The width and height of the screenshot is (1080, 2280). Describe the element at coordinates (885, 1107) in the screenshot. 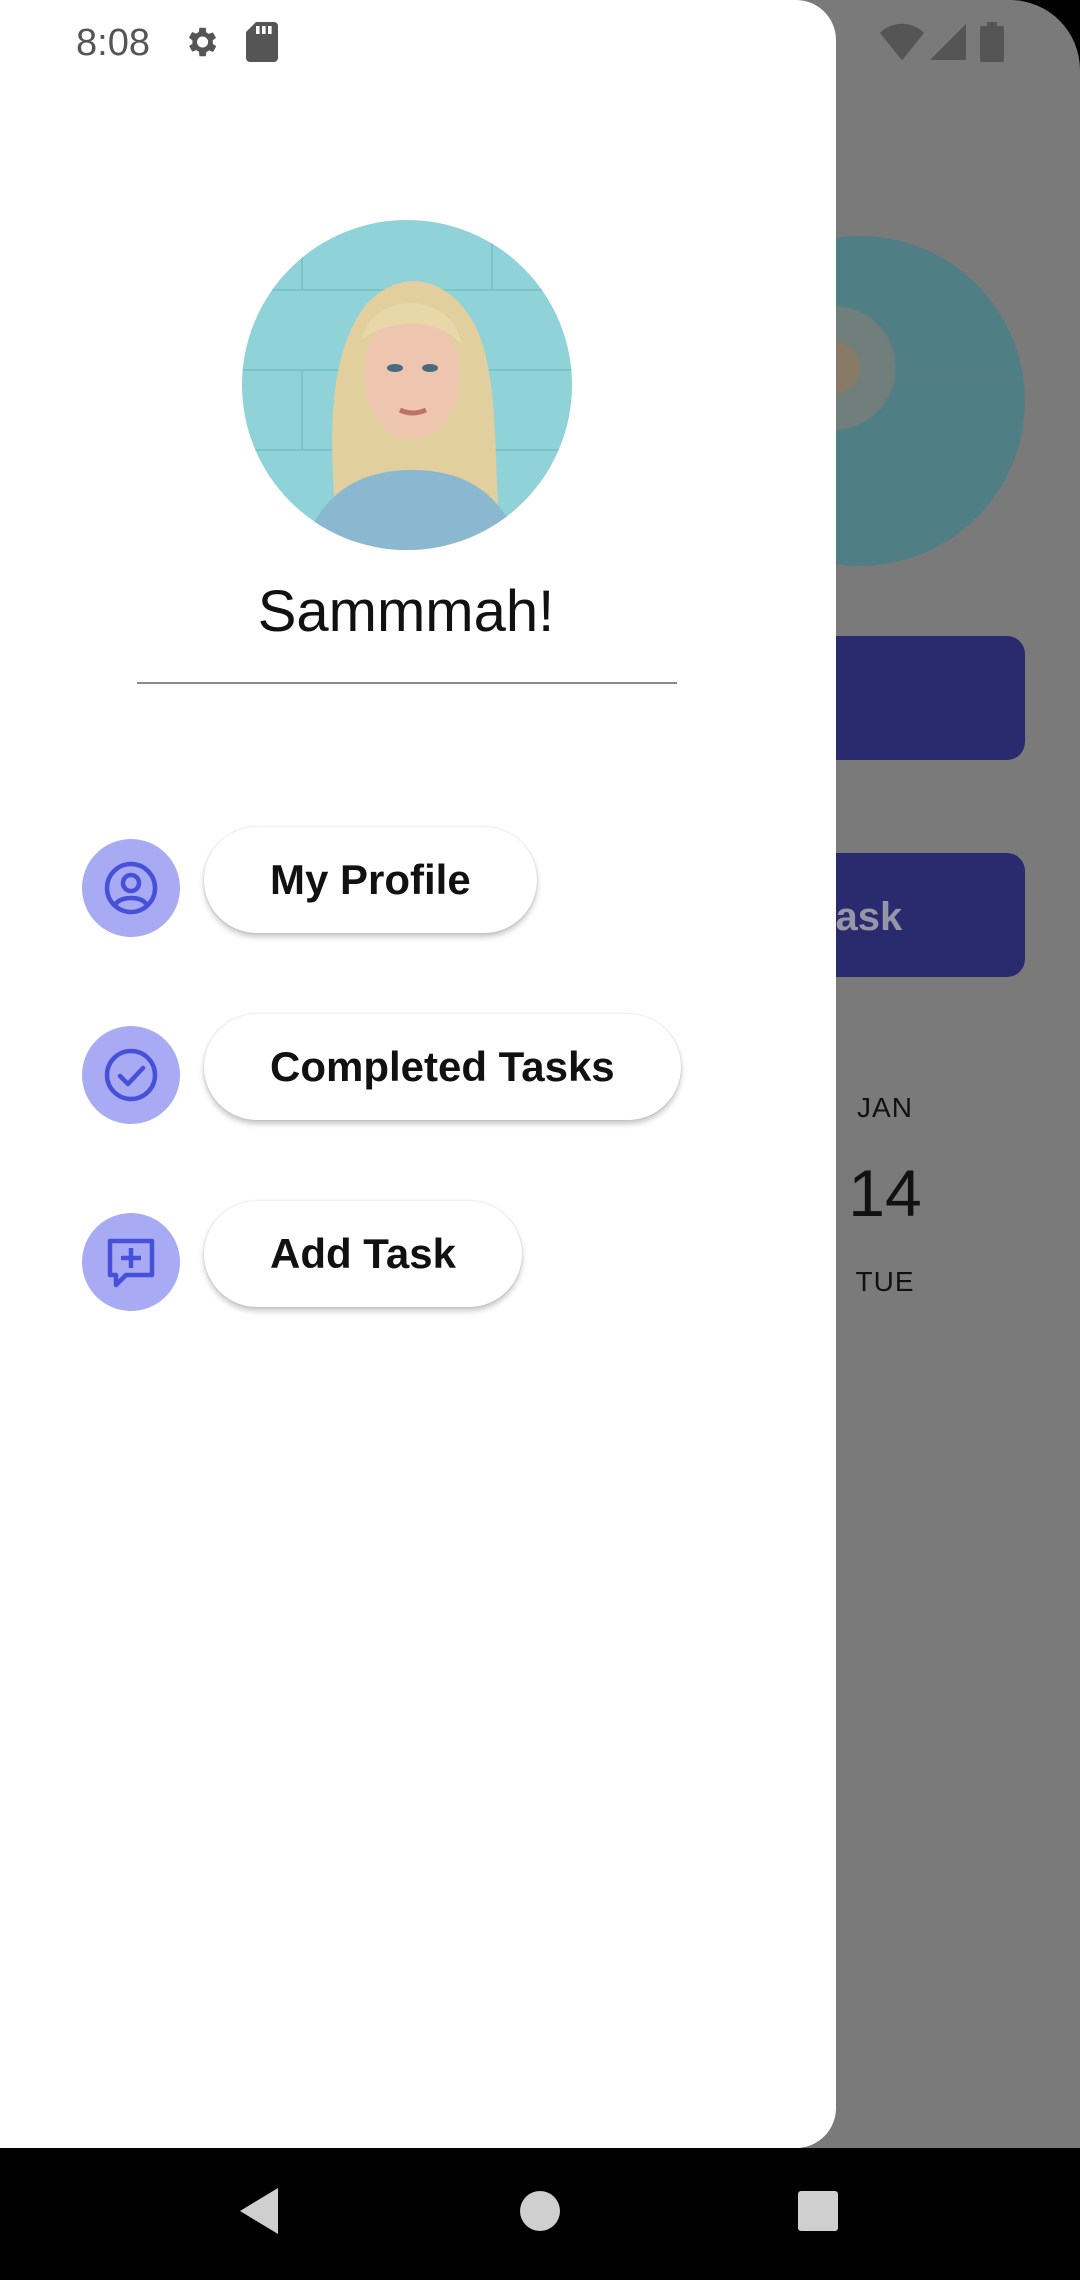

I see `date-month: JAN` at that location.